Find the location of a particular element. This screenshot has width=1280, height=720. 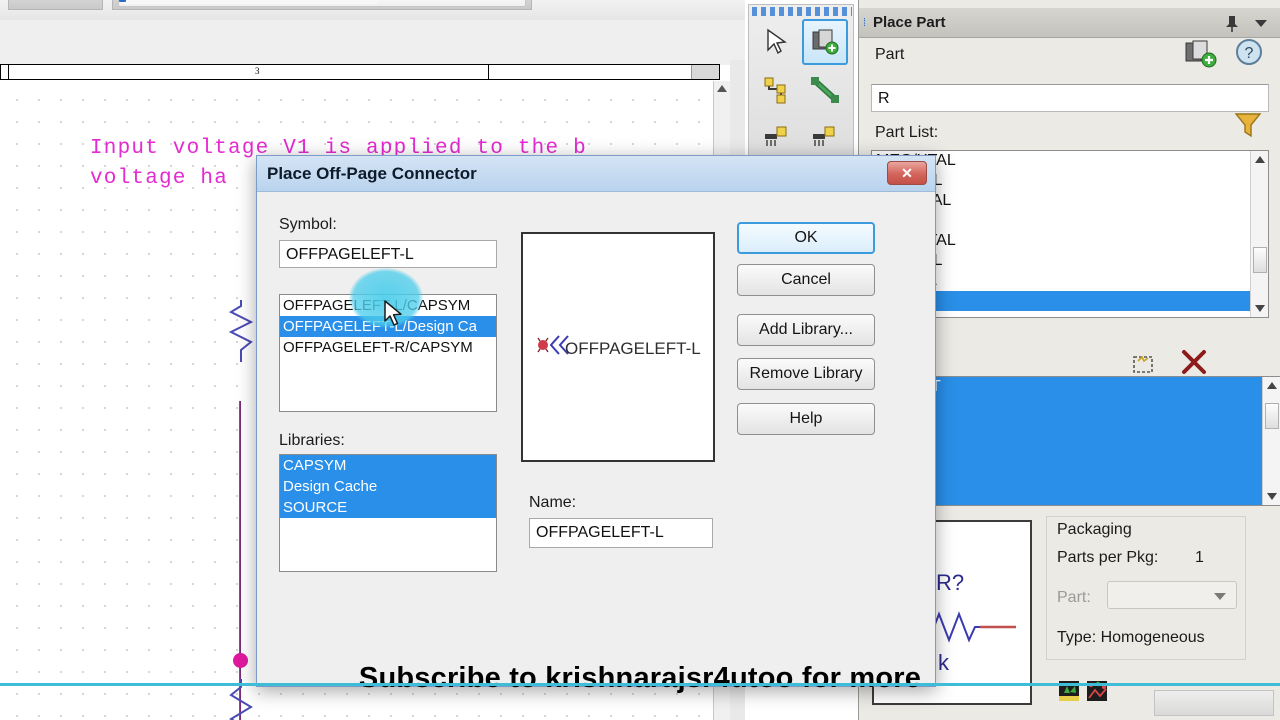

toolbar-blue-marker-icon is located at coordinates (122, 1).